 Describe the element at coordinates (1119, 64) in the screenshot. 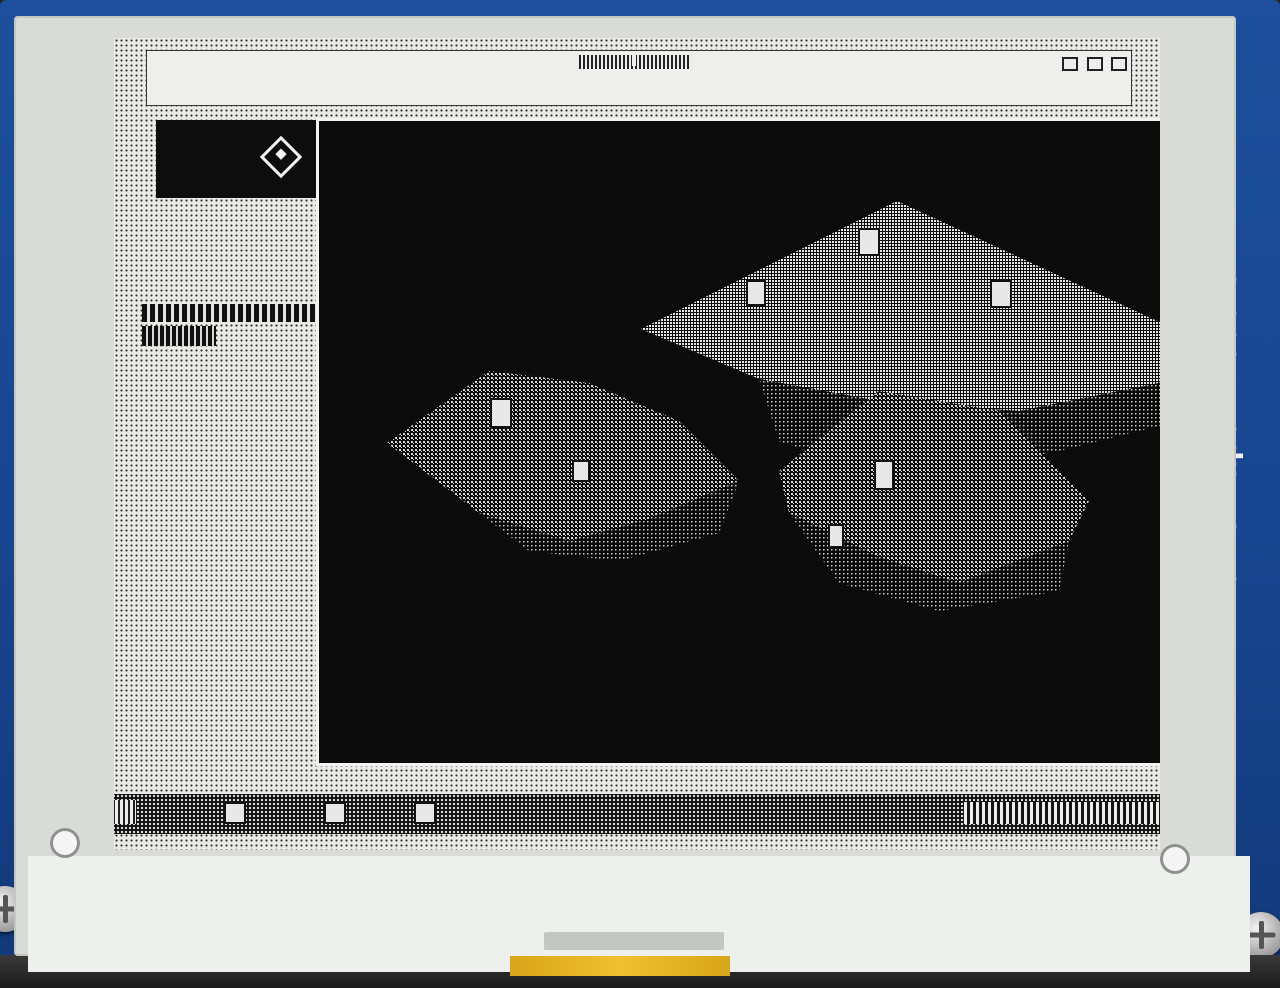

I see `close-icon` at that location.